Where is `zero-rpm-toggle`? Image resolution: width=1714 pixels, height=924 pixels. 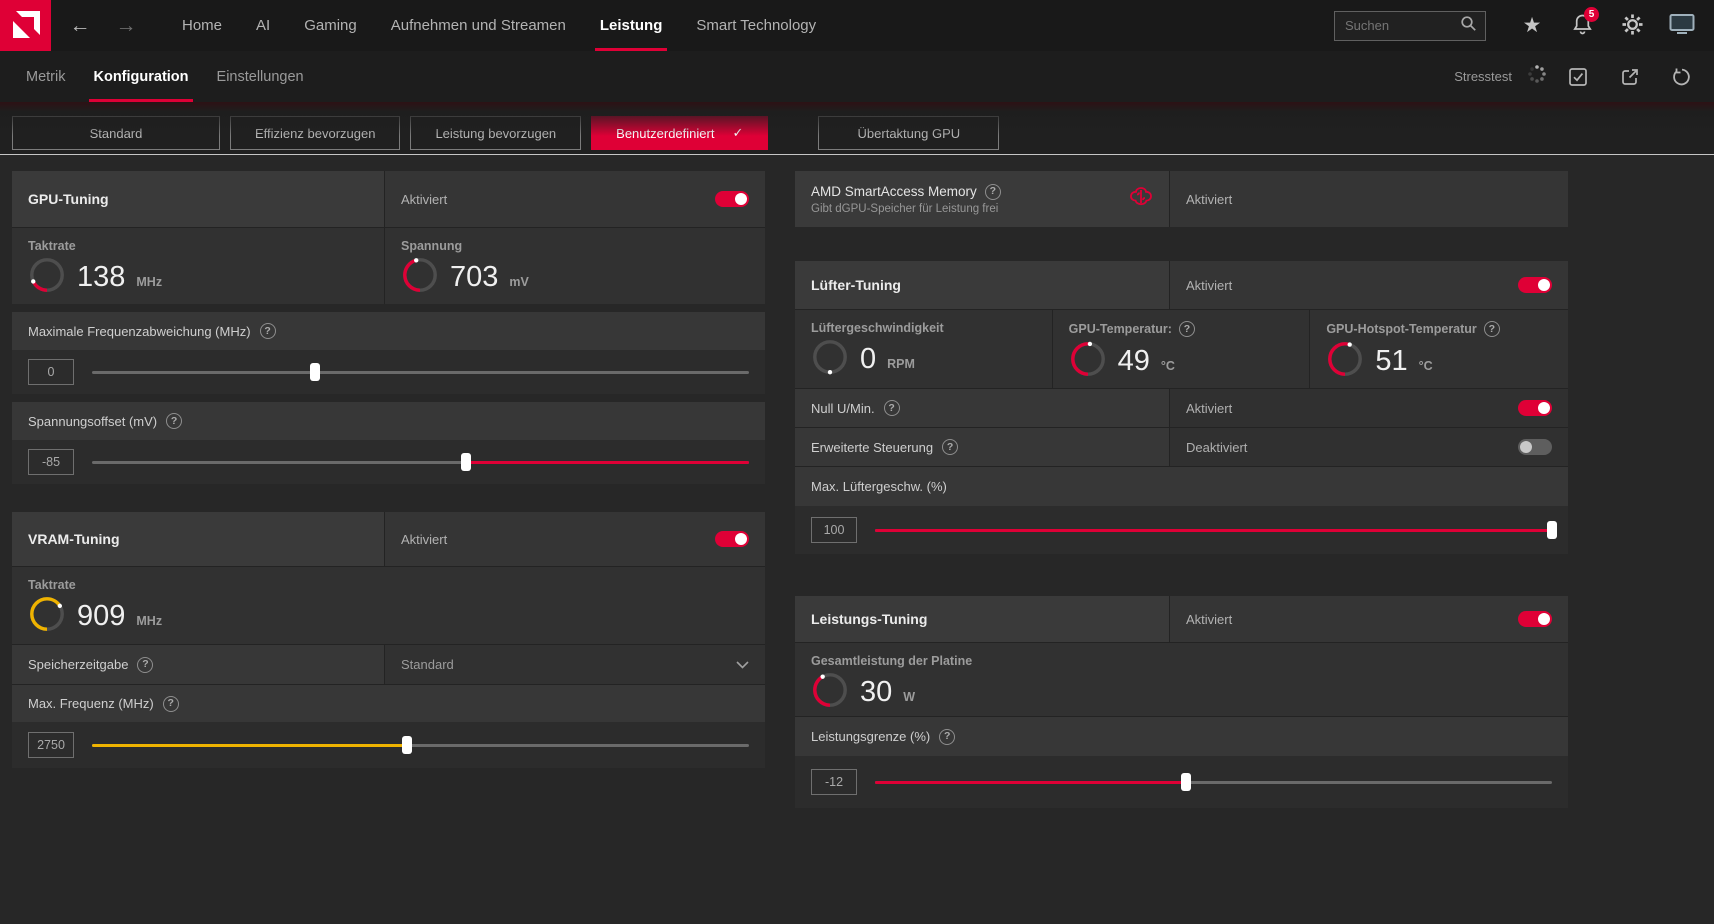
zero-rpm-toggle is located at coordinates (1535, 408).